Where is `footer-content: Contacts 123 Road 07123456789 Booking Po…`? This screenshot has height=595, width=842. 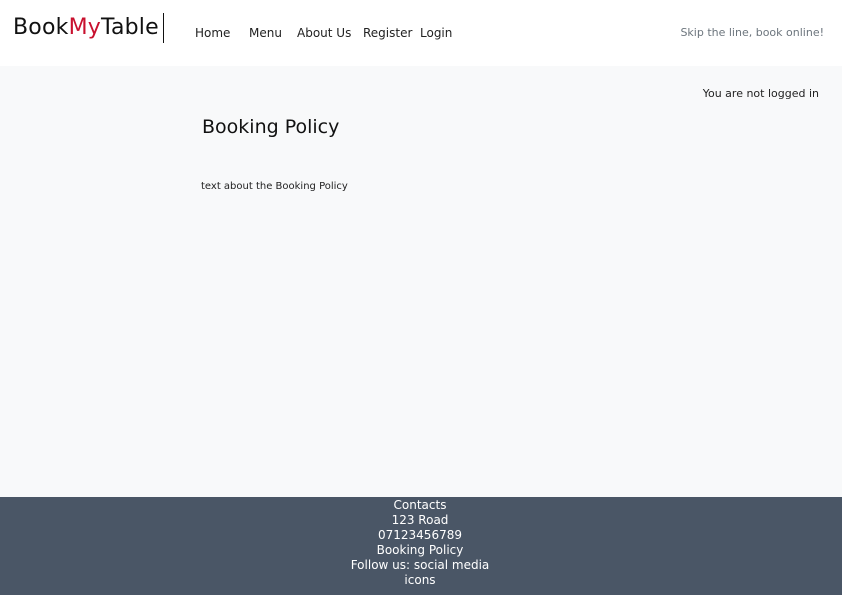
footer-content: Contacts 123 Road 07123456789 Booking Po… is located at coordinates (420, 543).